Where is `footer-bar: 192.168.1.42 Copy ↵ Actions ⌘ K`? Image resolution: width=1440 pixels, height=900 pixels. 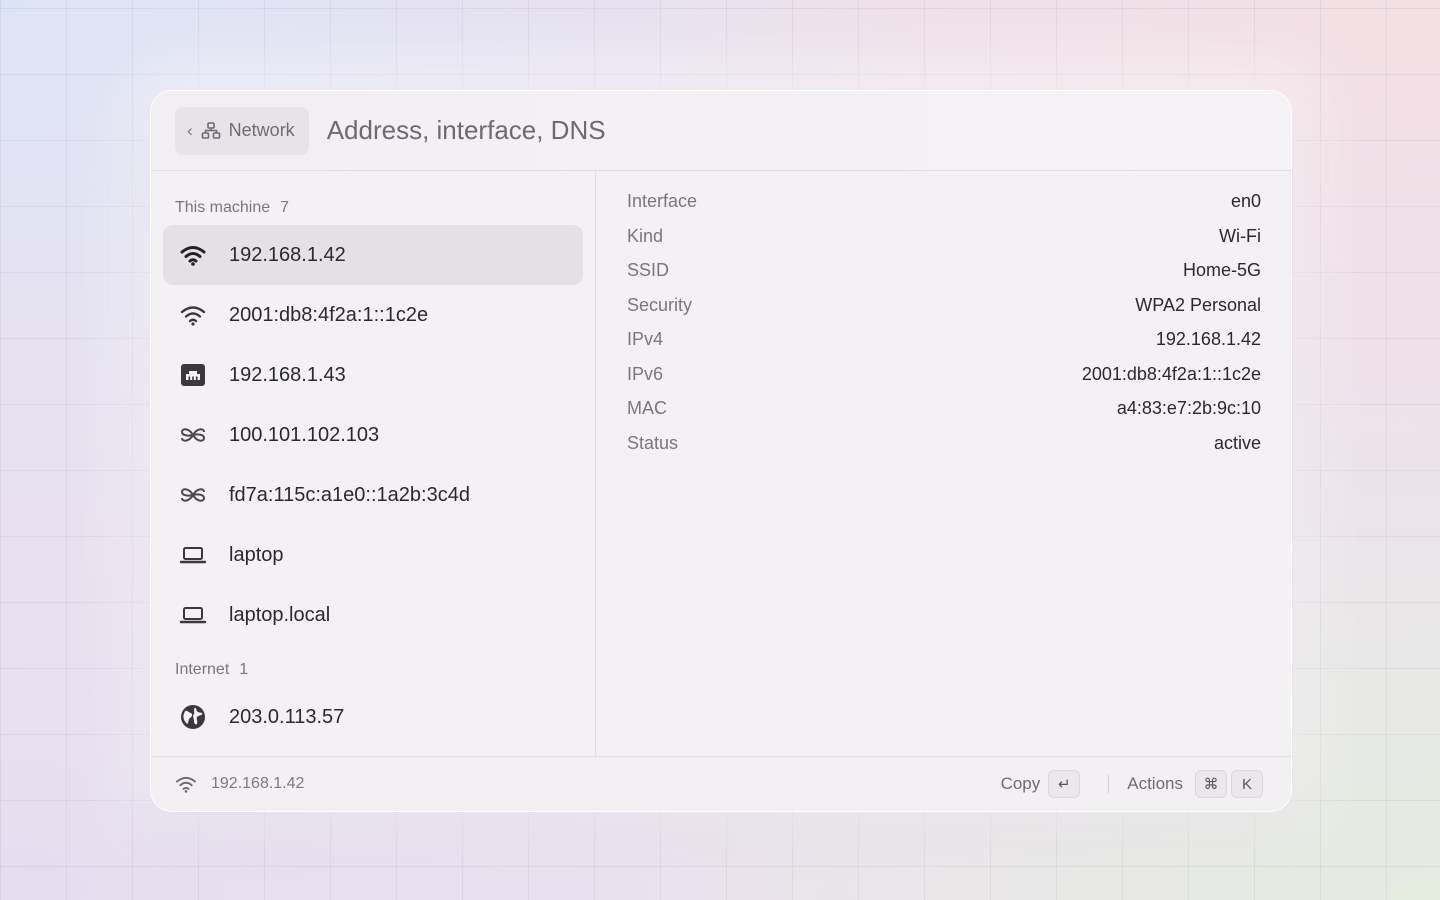
footer-bar: 192.168.1.42 Copy ↵ Actions ⌘ K is located at coordinates (721, 783).